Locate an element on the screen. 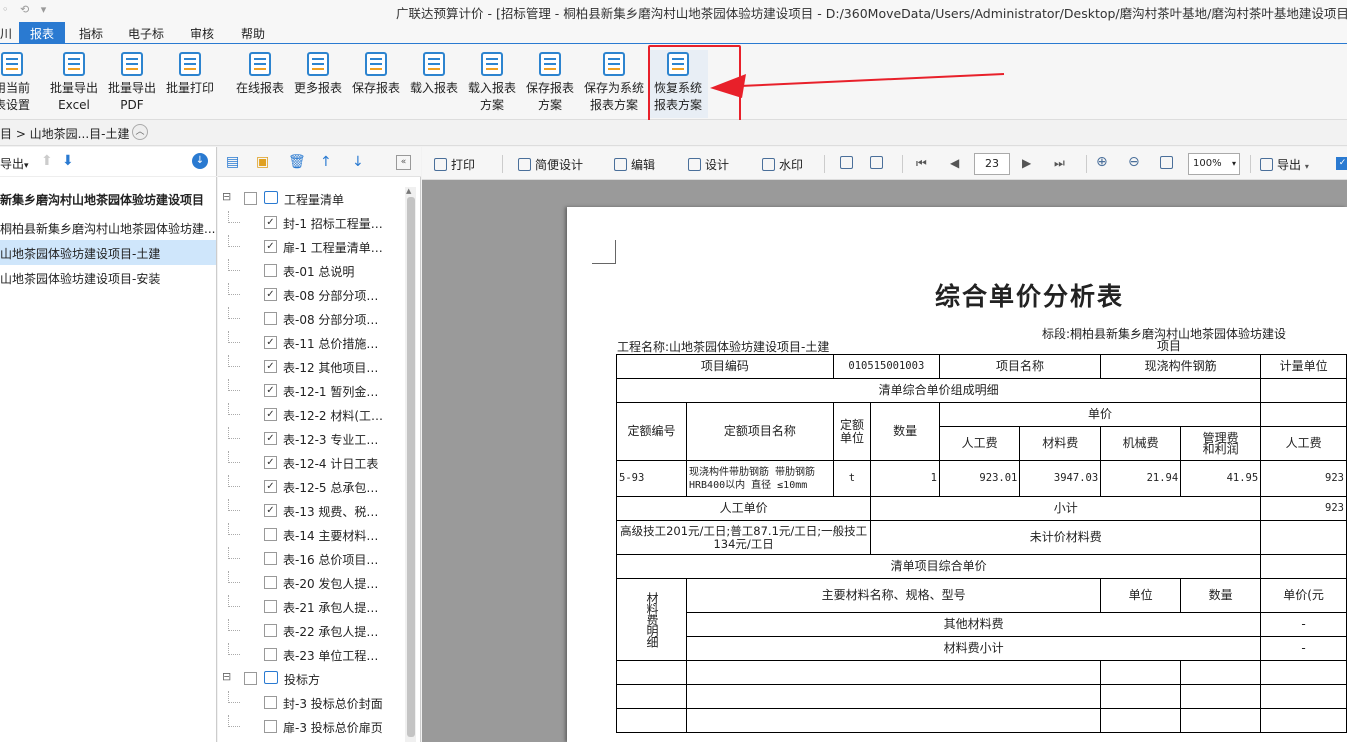 The height and width of the screenshot is (742, 1347). report-tree-item: 封-3 投标总价封面 is located at coordinates (311, 703).